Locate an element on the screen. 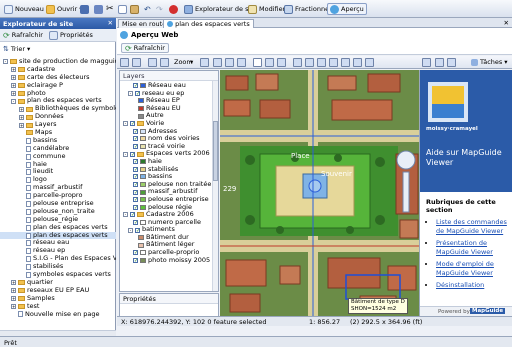 The height and width of the screenshot is (347, 512). help-link: Liste des commandes de MapGuide Viewer is located at coordinates (471, 226).